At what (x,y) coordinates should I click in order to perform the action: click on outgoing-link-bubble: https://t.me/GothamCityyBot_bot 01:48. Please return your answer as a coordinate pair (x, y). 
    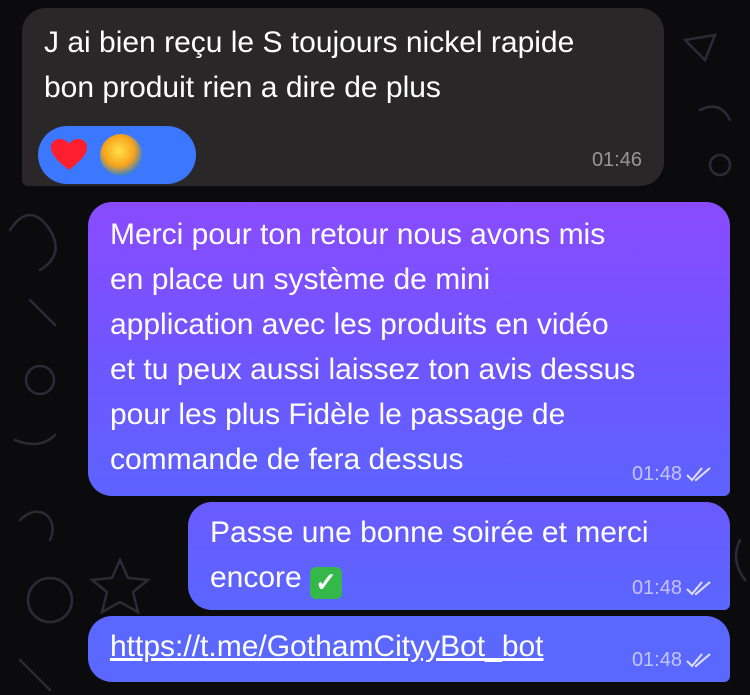
    Looking at the image, I should click on (409, 649).